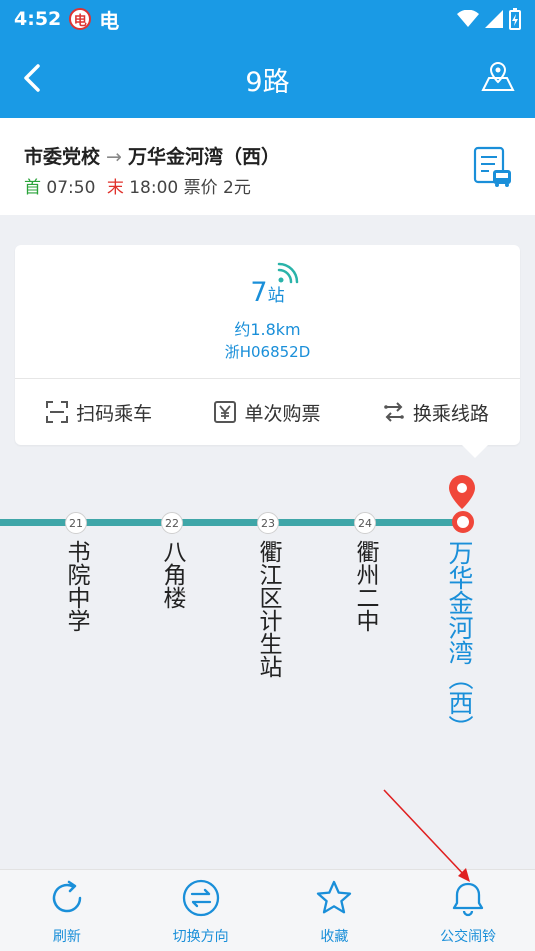  What do you see at coordinates (267, 19) in the screenshot?
I see `status-bar: 4:52 电 电` at bounding box center [267, 19].